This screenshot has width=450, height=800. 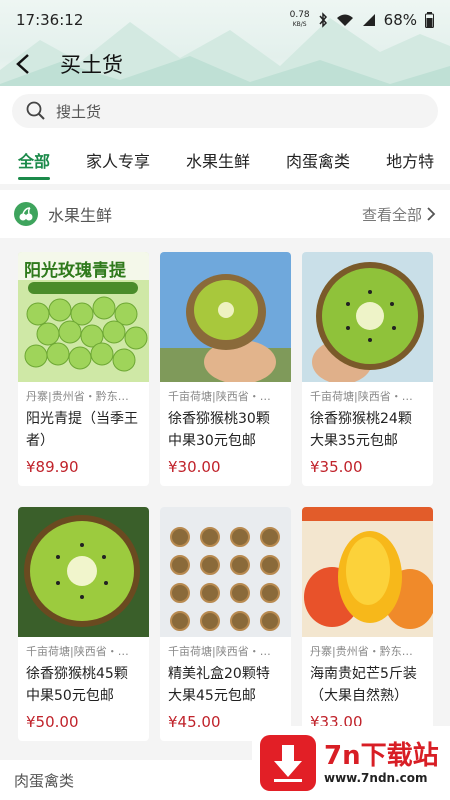 What do you see at coordinates (194, 467) in the screenshot?
I see `product-price: ¥30.00` at bounding box center [194, 467].